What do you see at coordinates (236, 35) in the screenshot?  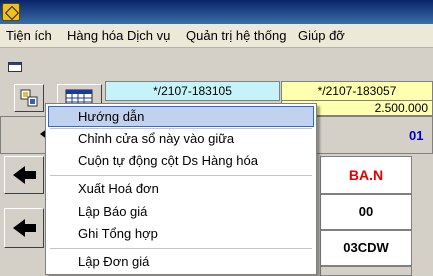 I see `menu-quan-tri-he-thong: Quản trị hệ thống` at bounding box center [236, 35].